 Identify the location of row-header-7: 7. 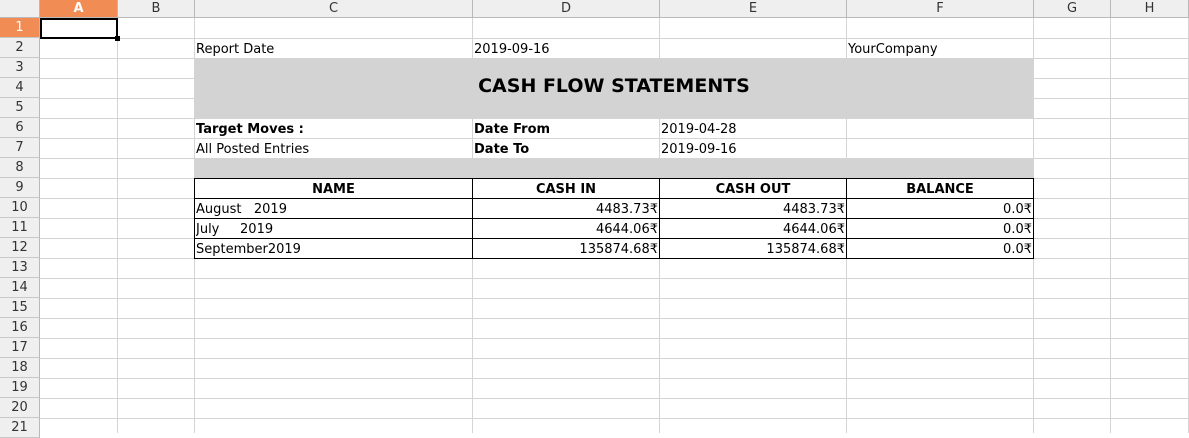
(20, 148).